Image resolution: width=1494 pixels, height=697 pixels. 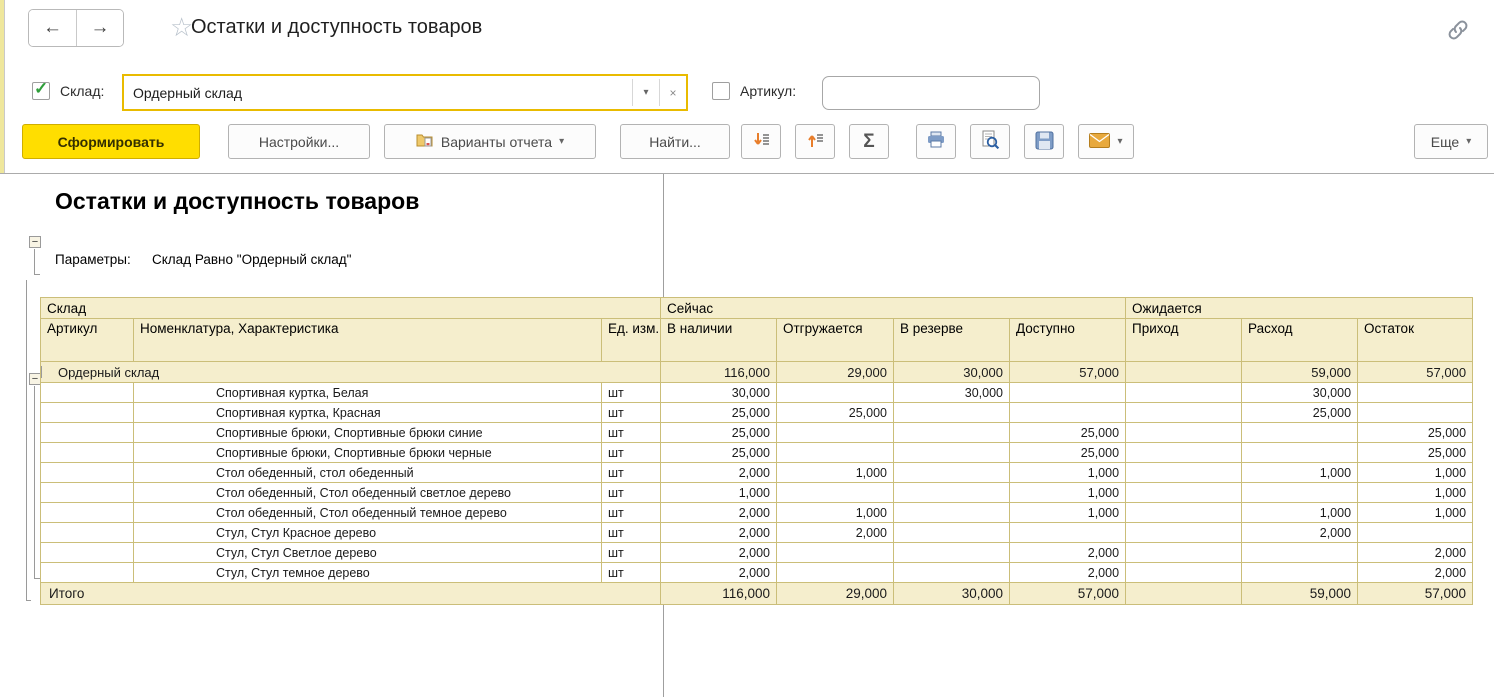 What do you see at coordinates (869, 141) in the screenshot?
I see `totals-button: Σ` at bounding box center [869, 141].